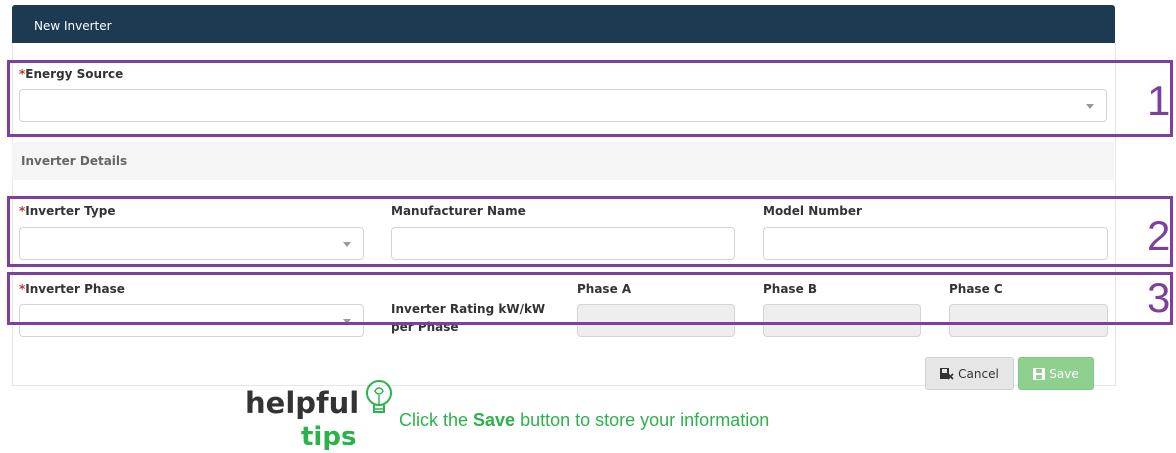  What do you see at coordinates (947, 373) in the screenshot?
I see `cancel-icon` at bounding box center [947, 373].